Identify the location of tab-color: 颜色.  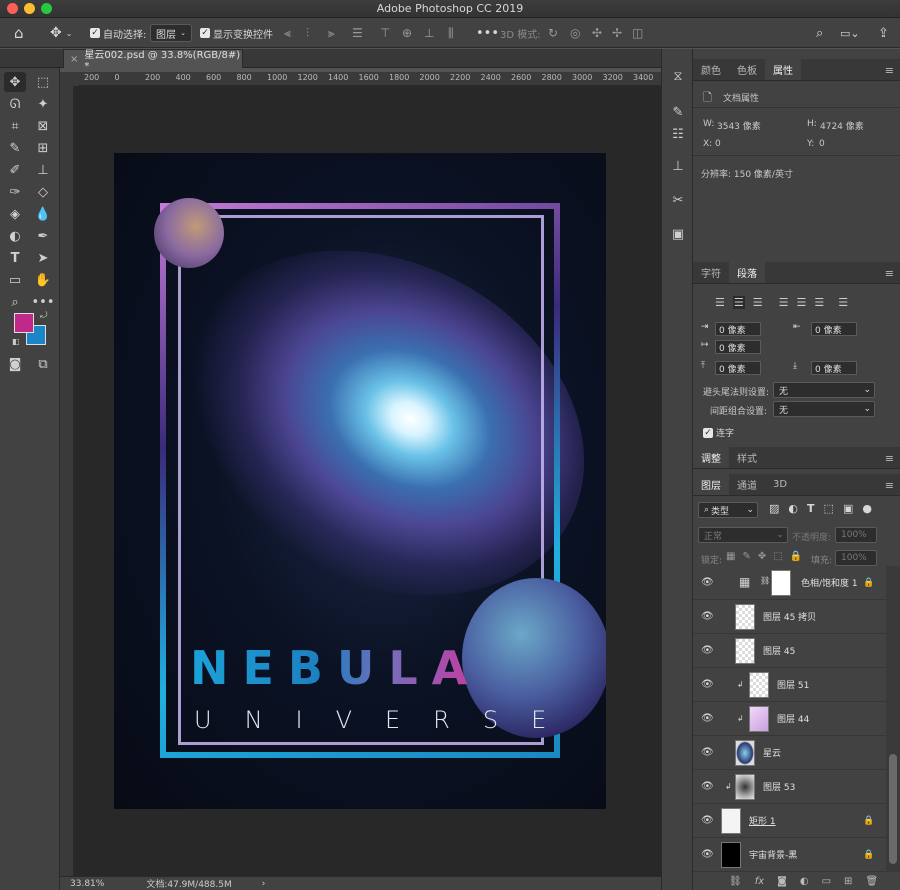
(711, 69).